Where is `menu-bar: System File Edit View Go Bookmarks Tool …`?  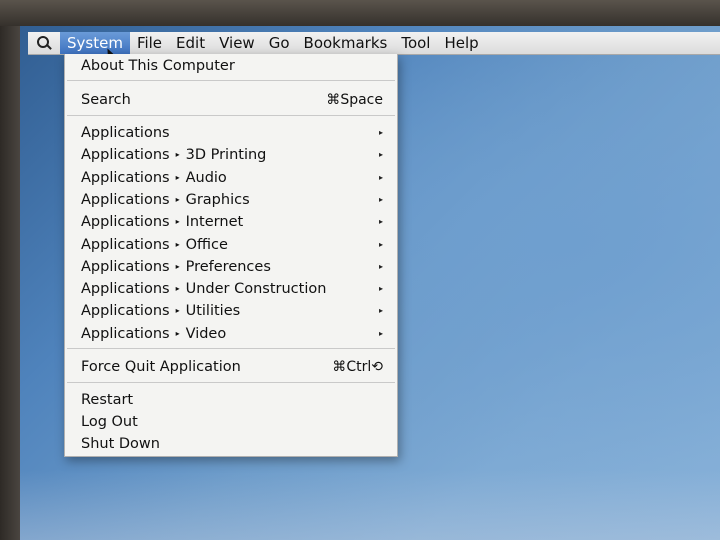 menu-bar: System File Edit View Go Bookmarks Tool … is located at coordinates (374, 43).